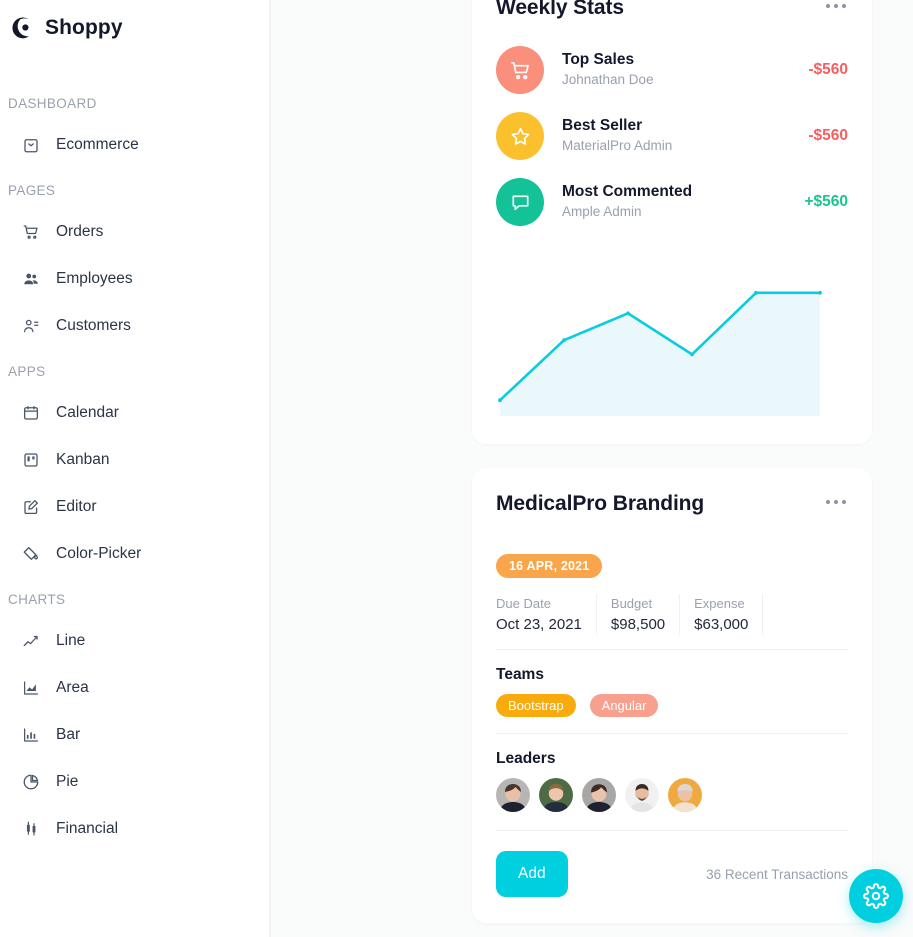 This screenshot has height=937, width=913. I want to click on teams-heading: Teams, so click(520, 675).